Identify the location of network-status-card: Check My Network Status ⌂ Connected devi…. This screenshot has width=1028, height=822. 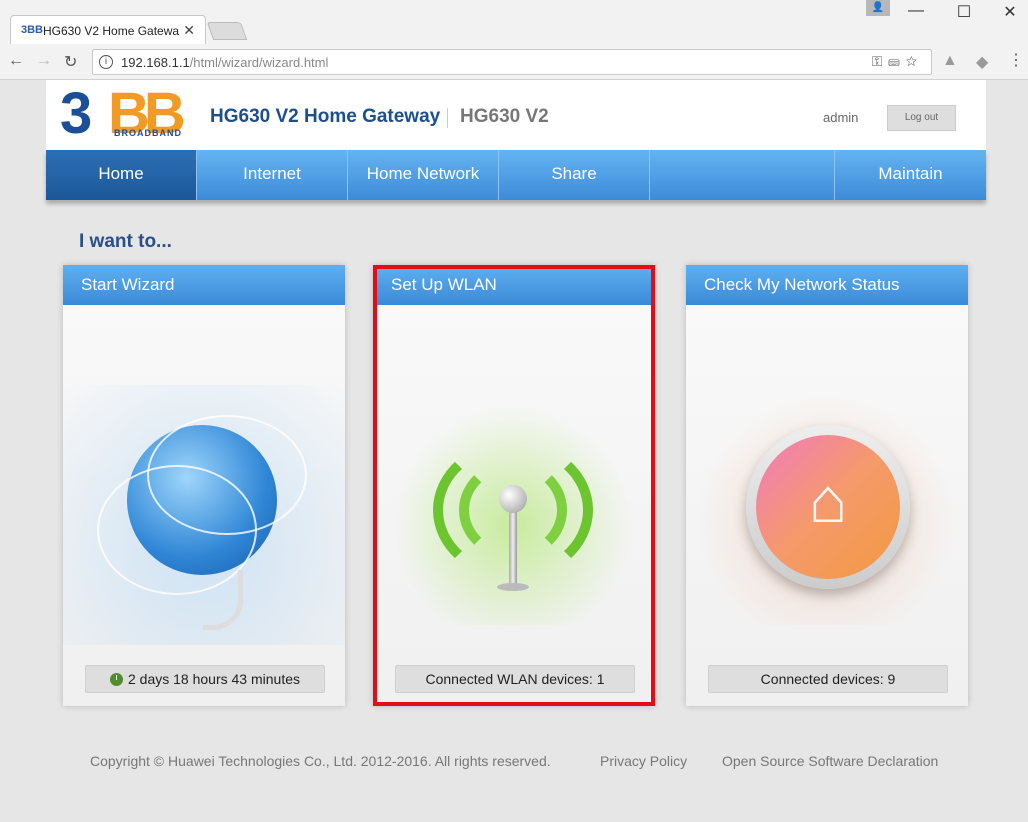
(827, 485).